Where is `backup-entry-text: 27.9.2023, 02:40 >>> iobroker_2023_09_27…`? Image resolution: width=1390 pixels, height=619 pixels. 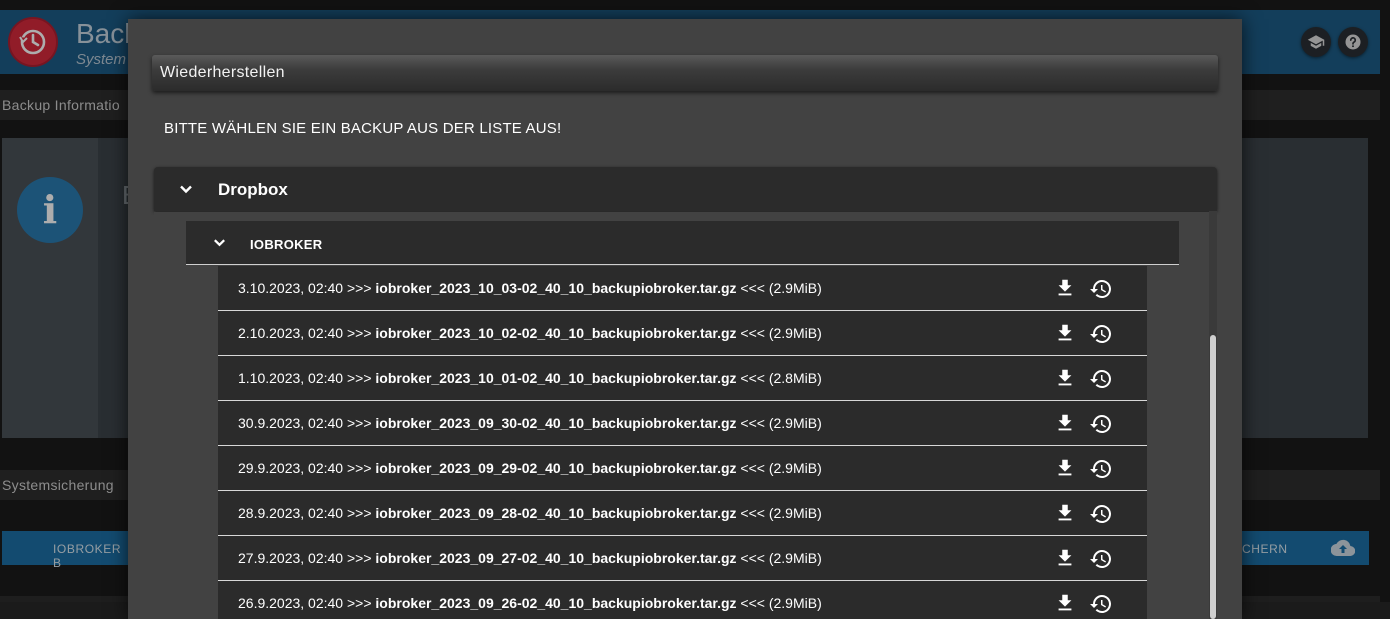 backup-entry-text: 27.9.2023, 02:40 >>> iobroker_2023_09_27… is located at coordinates (530, 558).